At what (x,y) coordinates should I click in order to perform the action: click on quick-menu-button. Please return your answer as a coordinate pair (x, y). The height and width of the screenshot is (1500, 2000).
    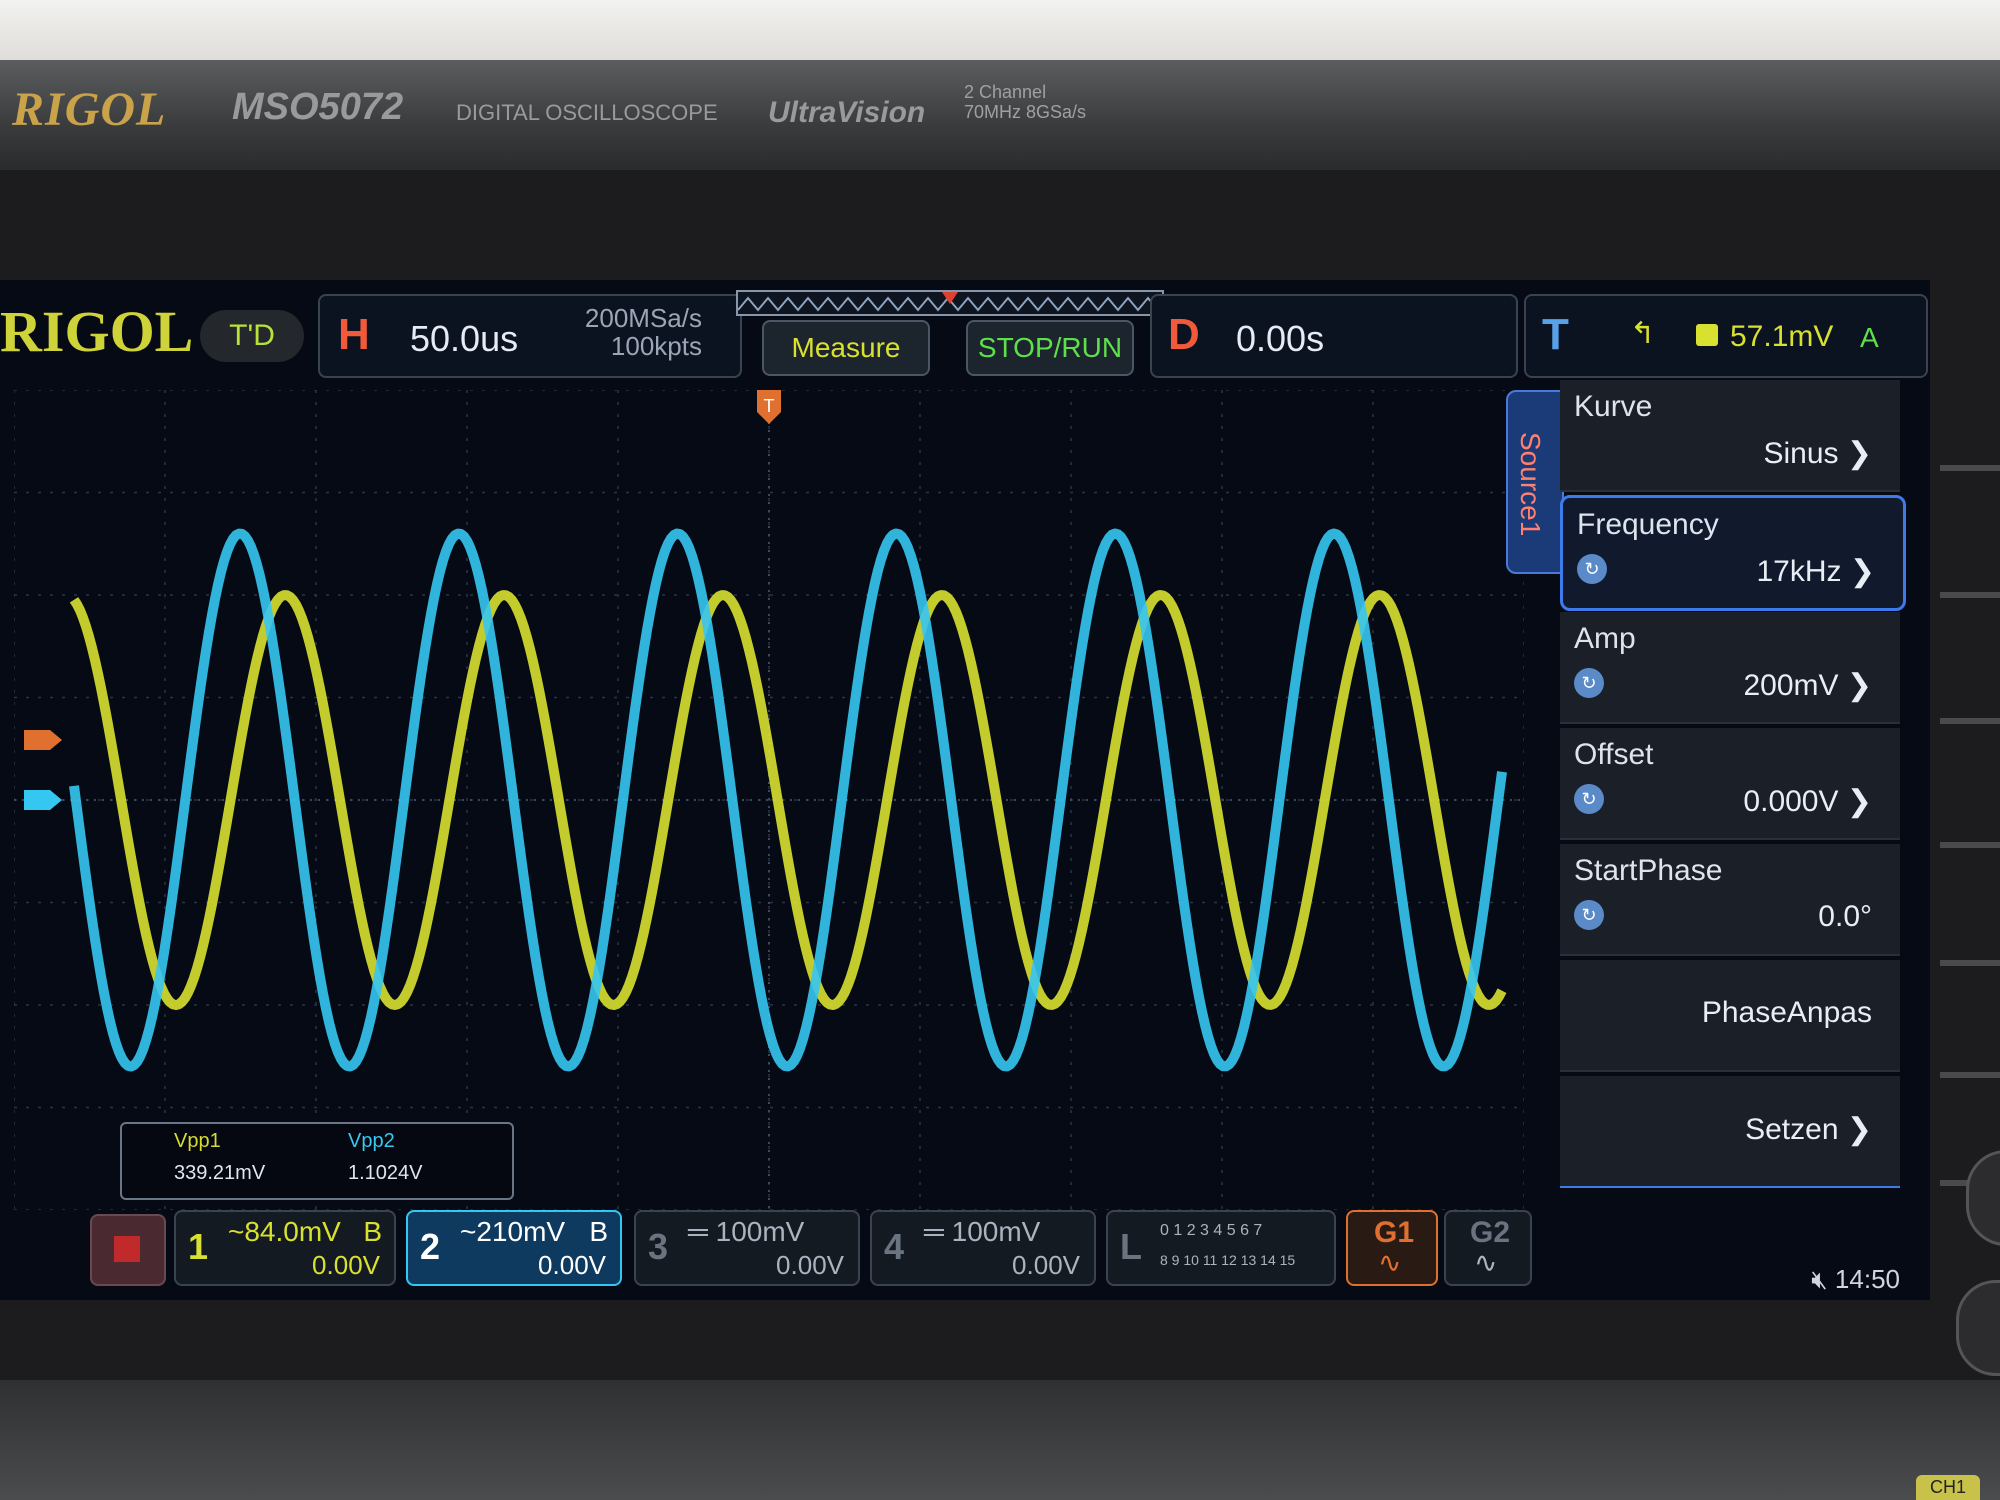
    Looking at the image, I should click on (128, 1250).